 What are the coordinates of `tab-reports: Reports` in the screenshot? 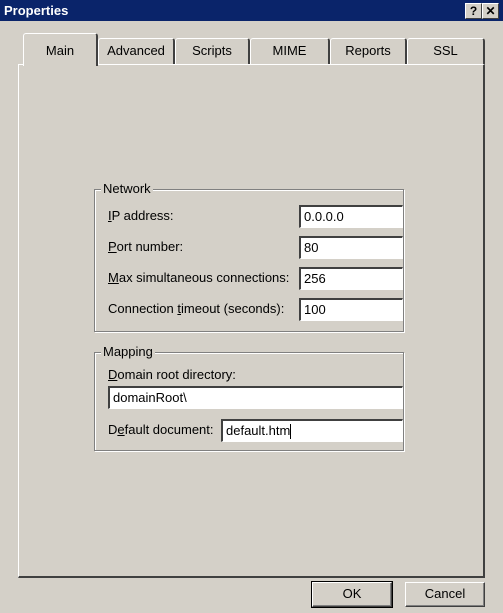 It's located at (368, 51).